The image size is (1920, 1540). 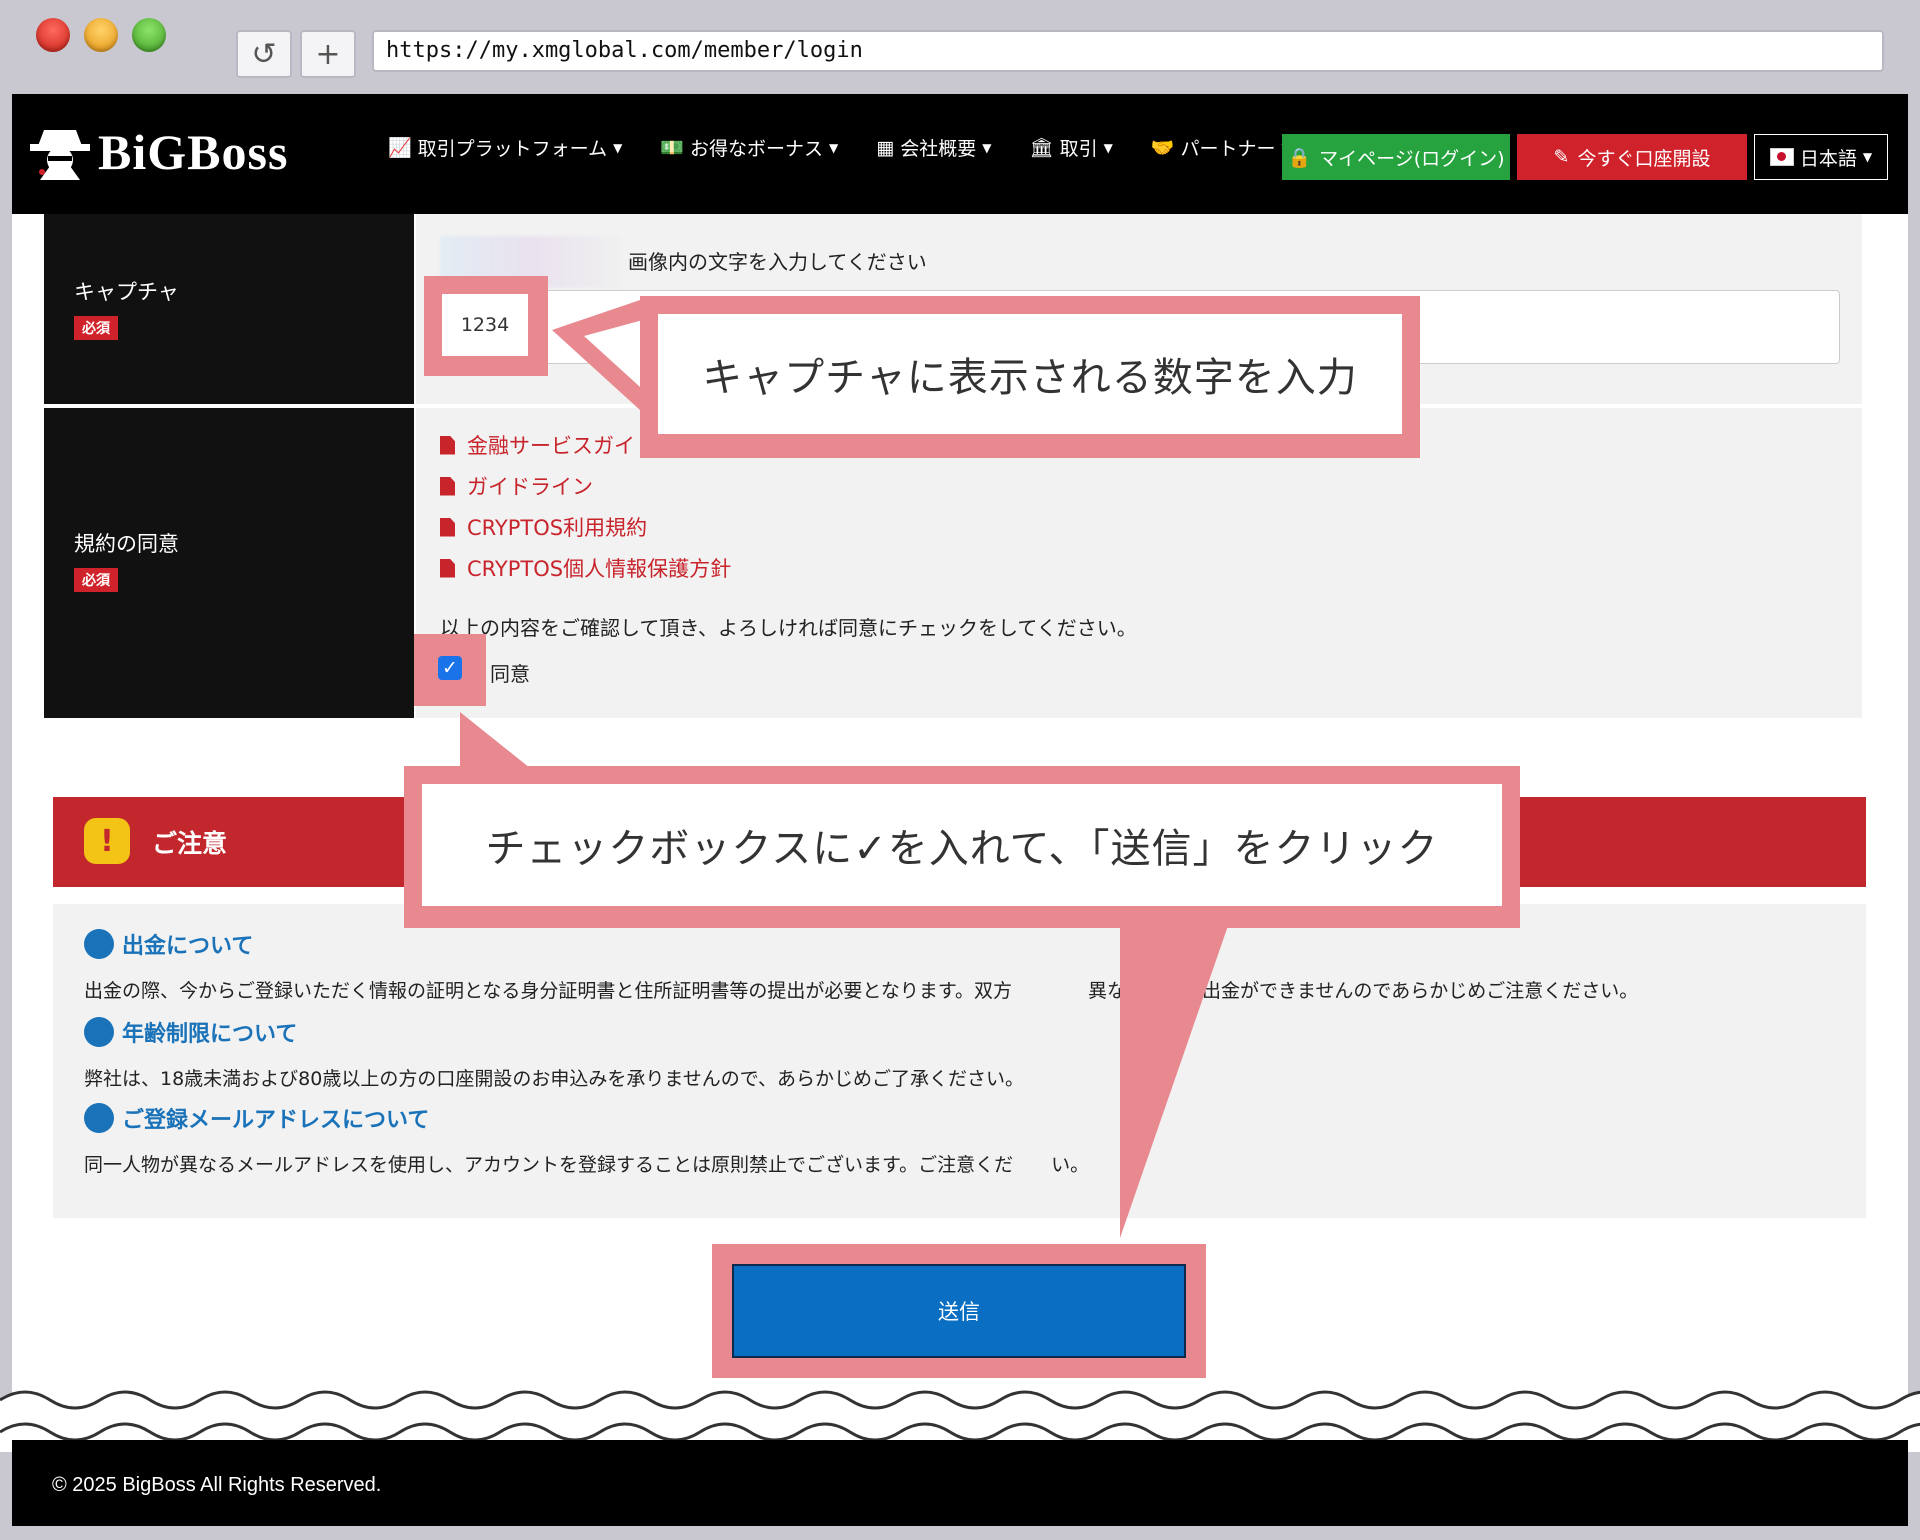 What do you see at coordinates (217, 1485) in the screenshot?
I see `copyright-text: © 2025 BigBoss All Rights Reserved.` at bounding box center [217, 1485].